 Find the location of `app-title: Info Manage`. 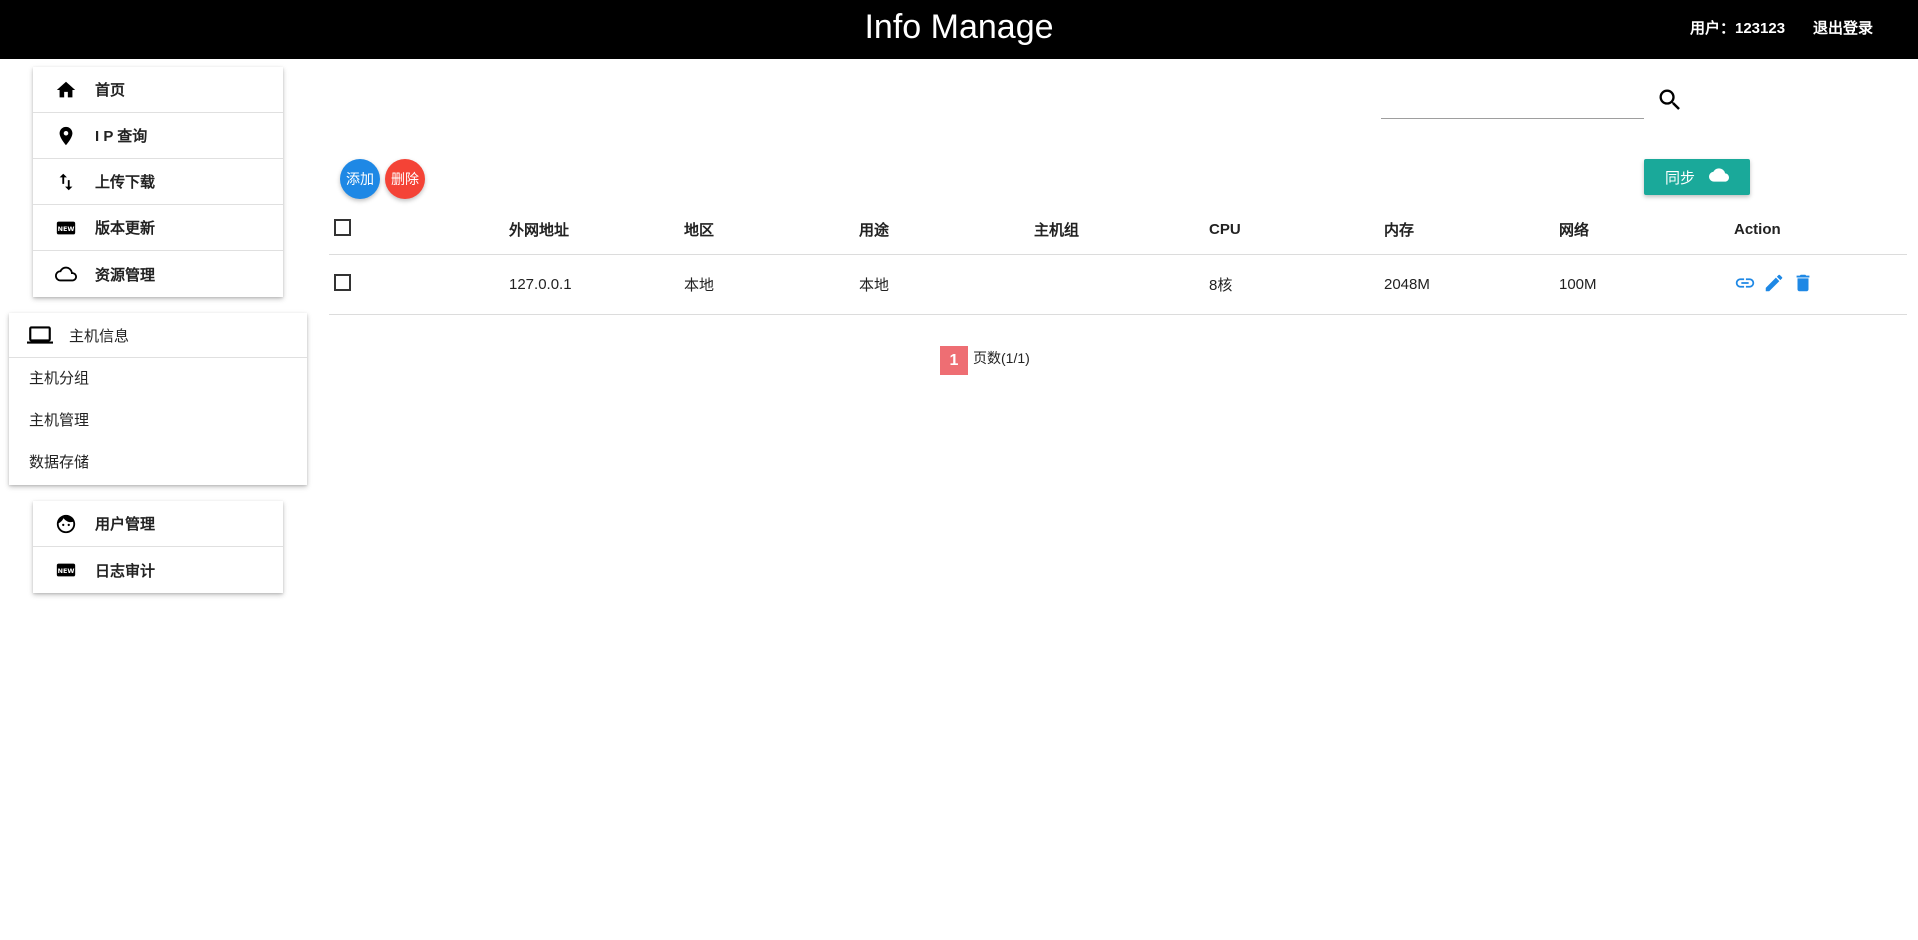

app-title: Info Manage is located at coordinates (959, 27).